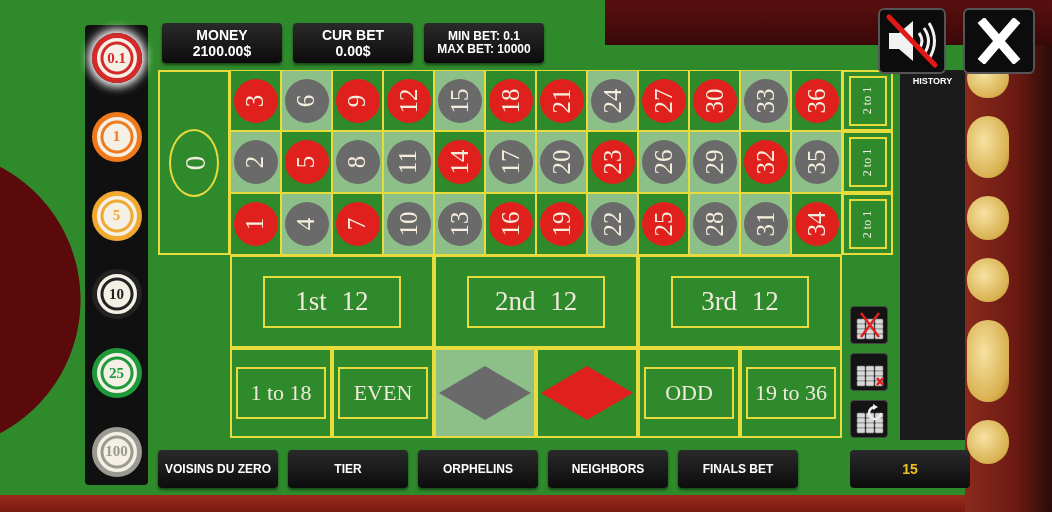 This screenshot has height=512, width=1052. Describe the element at coordinates (816, 162) in the screenshot. I see `number-cell: 35` at that location.